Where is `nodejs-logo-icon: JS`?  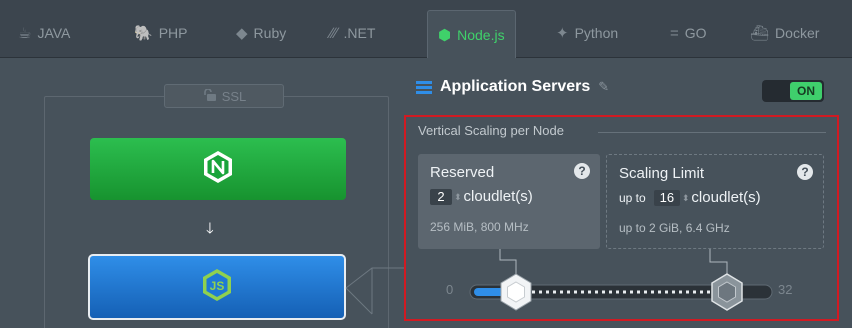
nodejs-logo-icon: JS is located at coordinates (217, 287).